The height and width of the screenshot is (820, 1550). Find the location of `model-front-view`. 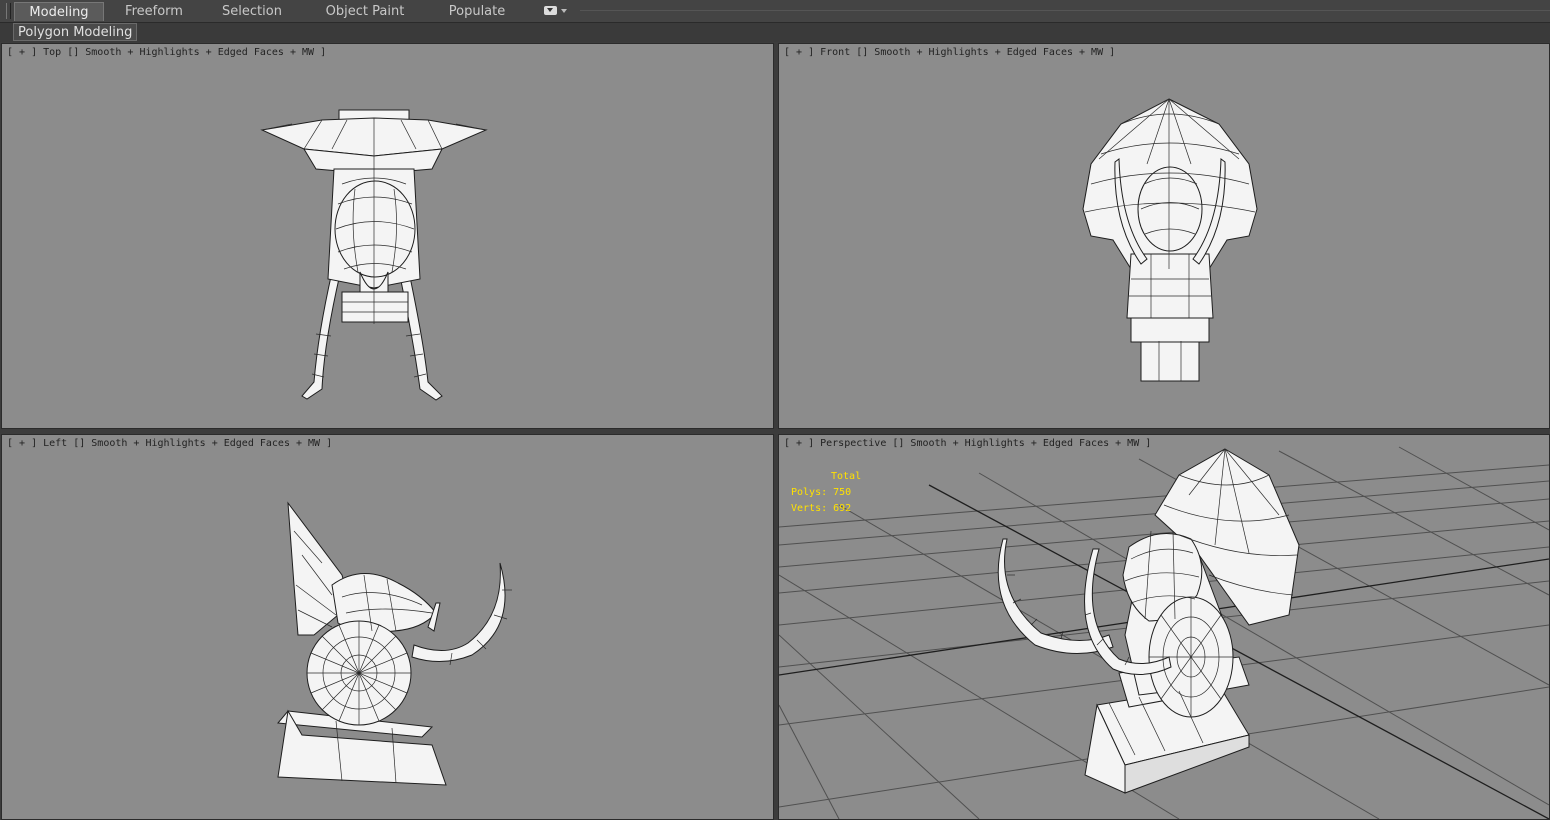

model-front-view is located at coordinates (1170, 240).